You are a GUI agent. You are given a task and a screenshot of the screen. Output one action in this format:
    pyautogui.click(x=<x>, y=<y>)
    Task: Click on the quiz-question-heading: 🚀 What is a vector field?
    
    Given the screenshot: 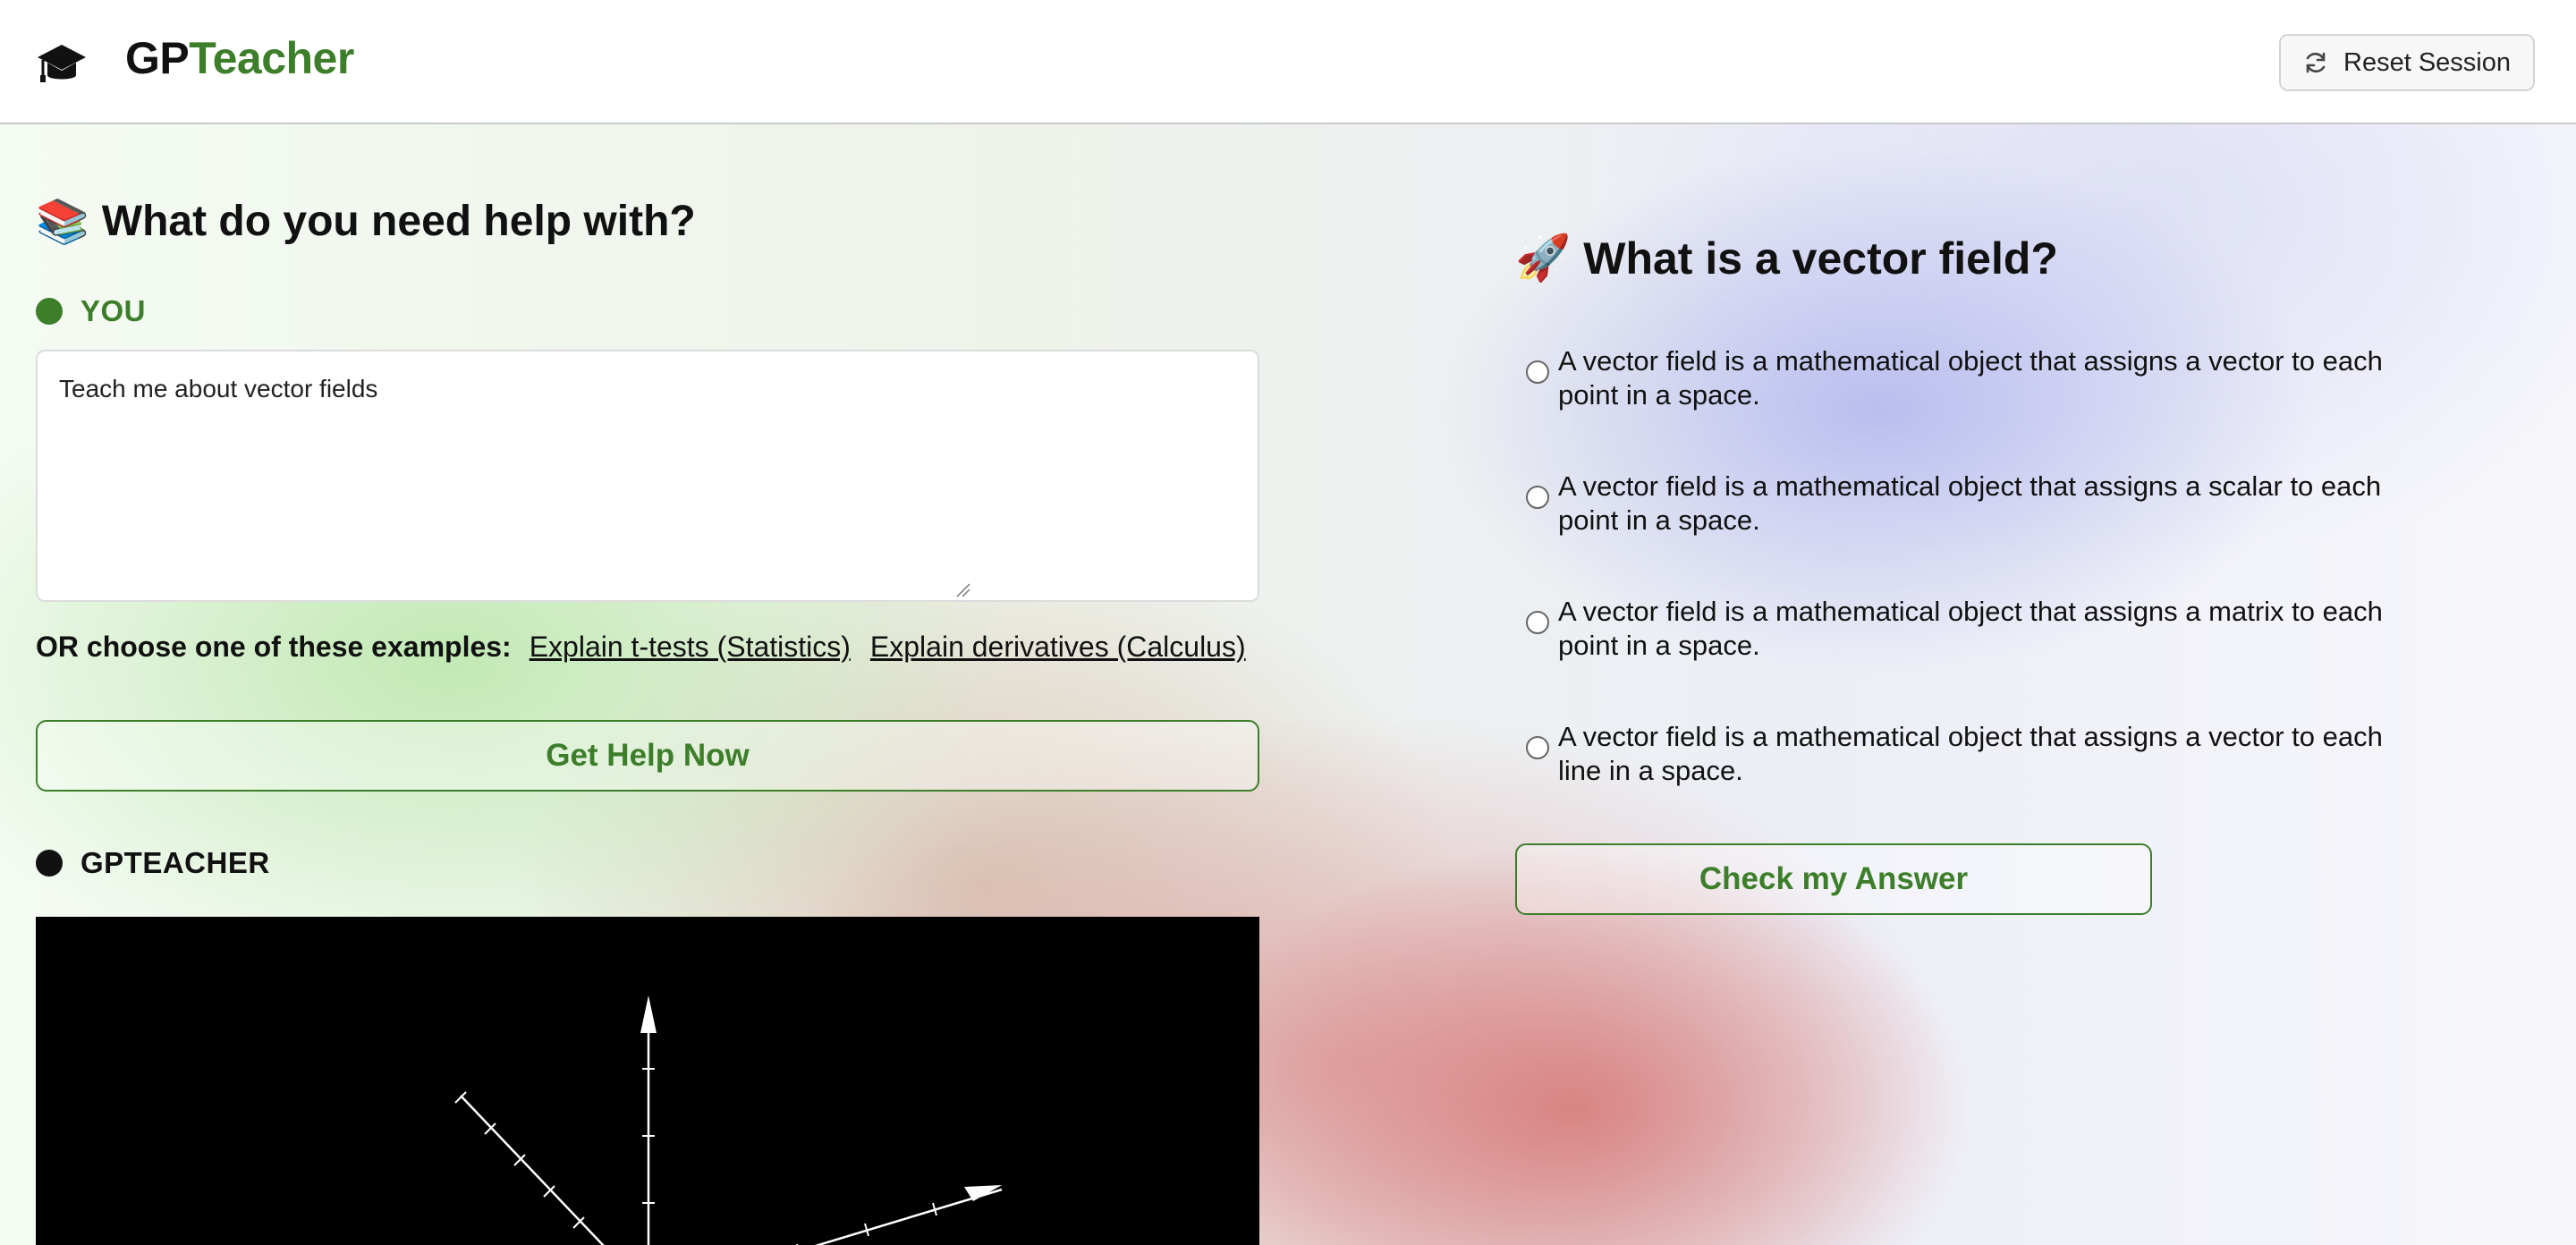 What is the action you would take?
    pyautogui.click(x=1786, y=258)
    